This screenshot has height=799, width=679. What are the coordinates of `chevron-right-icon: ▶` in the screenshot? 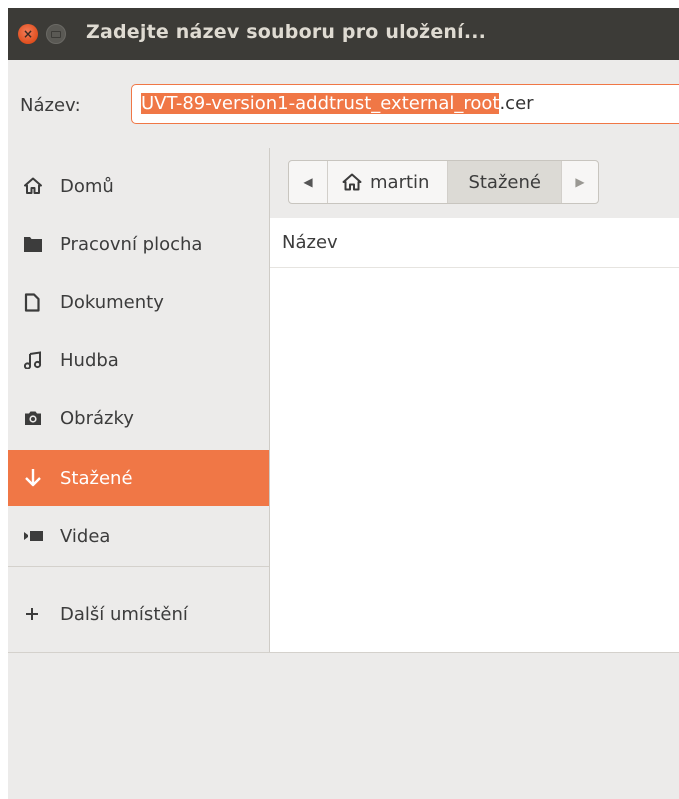 It's located at (580, 182).